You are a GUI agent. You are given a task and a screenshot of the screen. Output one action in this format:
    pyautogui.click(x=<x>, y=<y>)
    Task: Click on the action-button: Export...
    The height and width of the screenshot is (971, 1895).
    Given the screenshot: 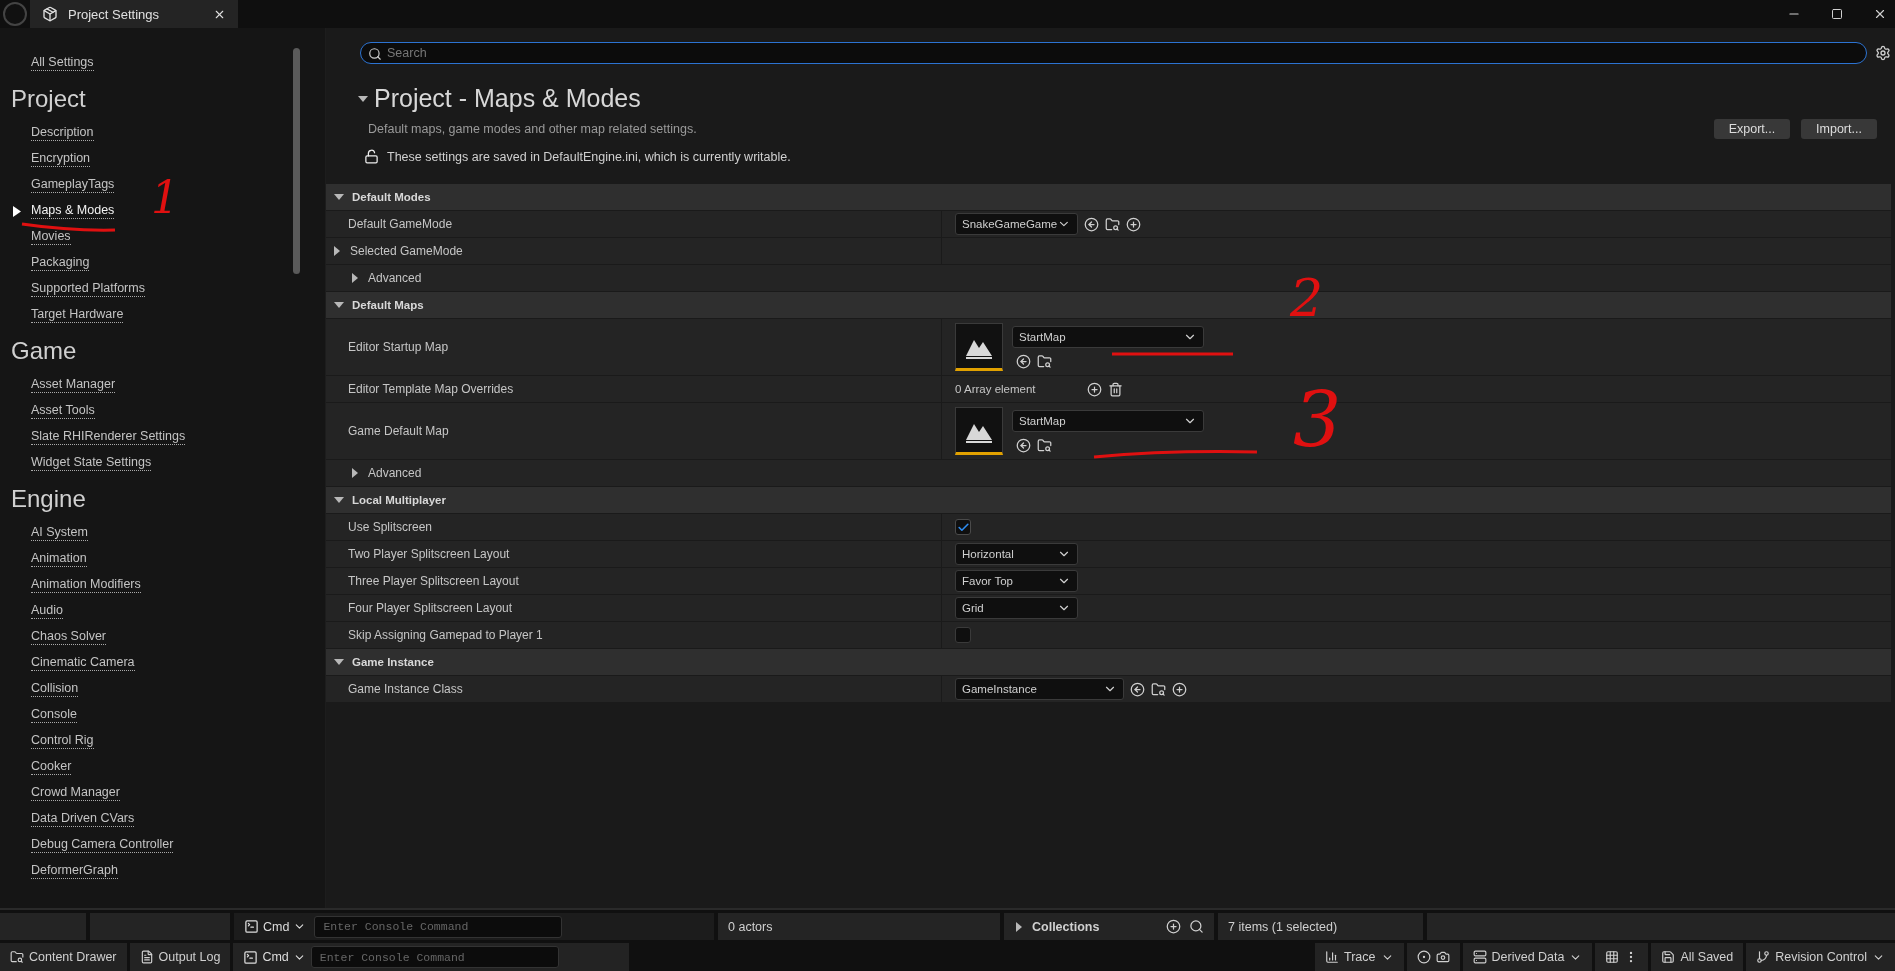 What is the action you would take?
    pyautogui.click(x=1752, y=129)
    